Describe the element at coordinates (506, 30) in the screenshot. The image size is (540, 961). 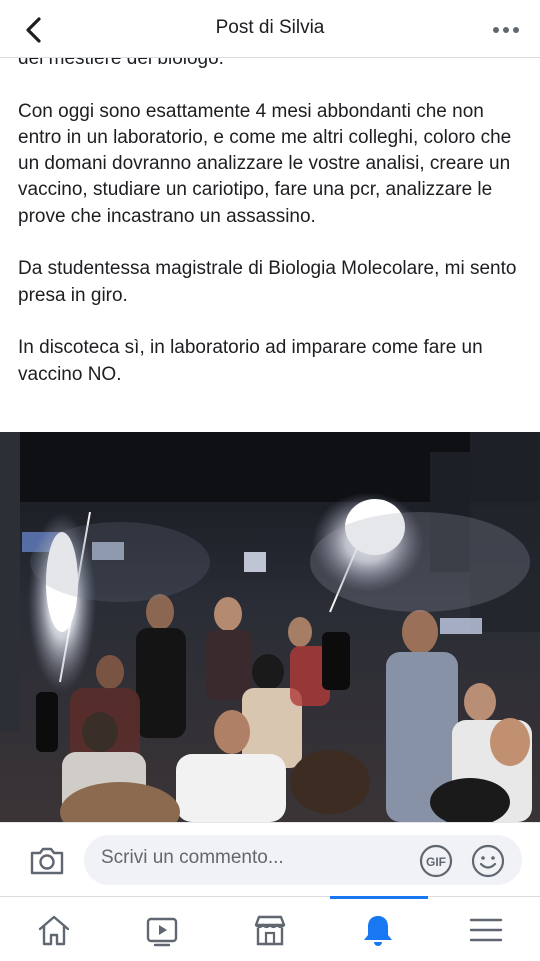
I see `more-options-icon` at that location.